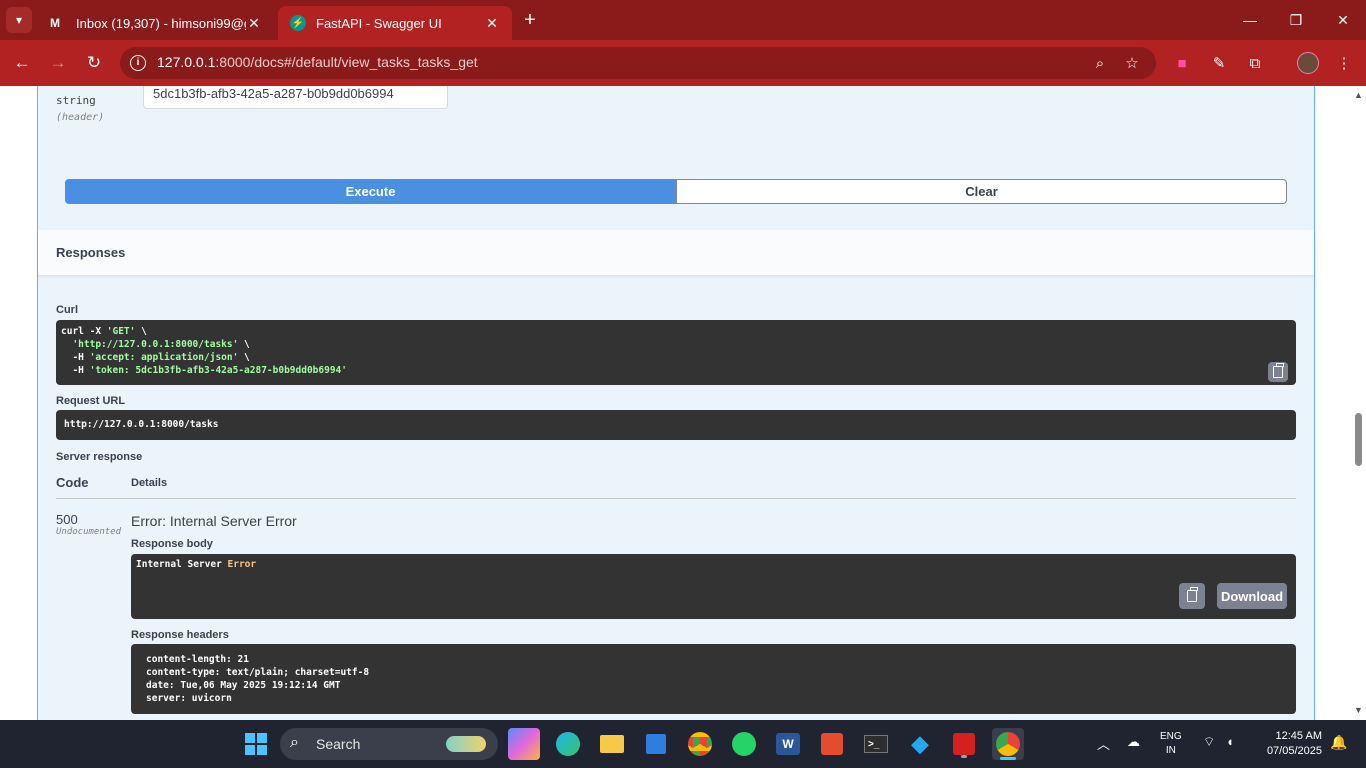 The width and height of the screenshot is (1366, 768). I want to click on curl-line: 'http://127.0.0.1:8000/tasks' \, so click(161, 344).